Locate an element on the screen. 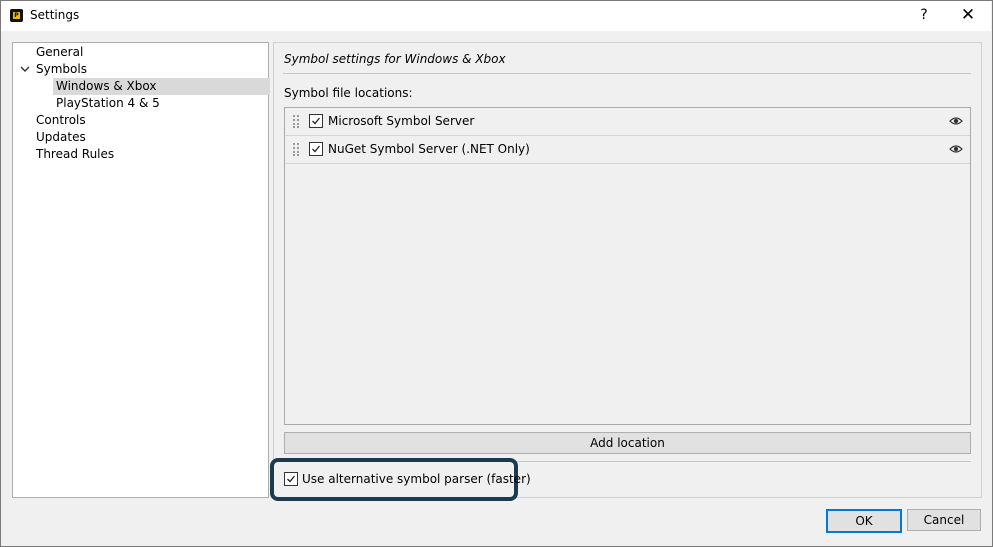 The height and width of the screenshot is (547, 993). cancel-button: Cancel is located at coordinates (944, 520).